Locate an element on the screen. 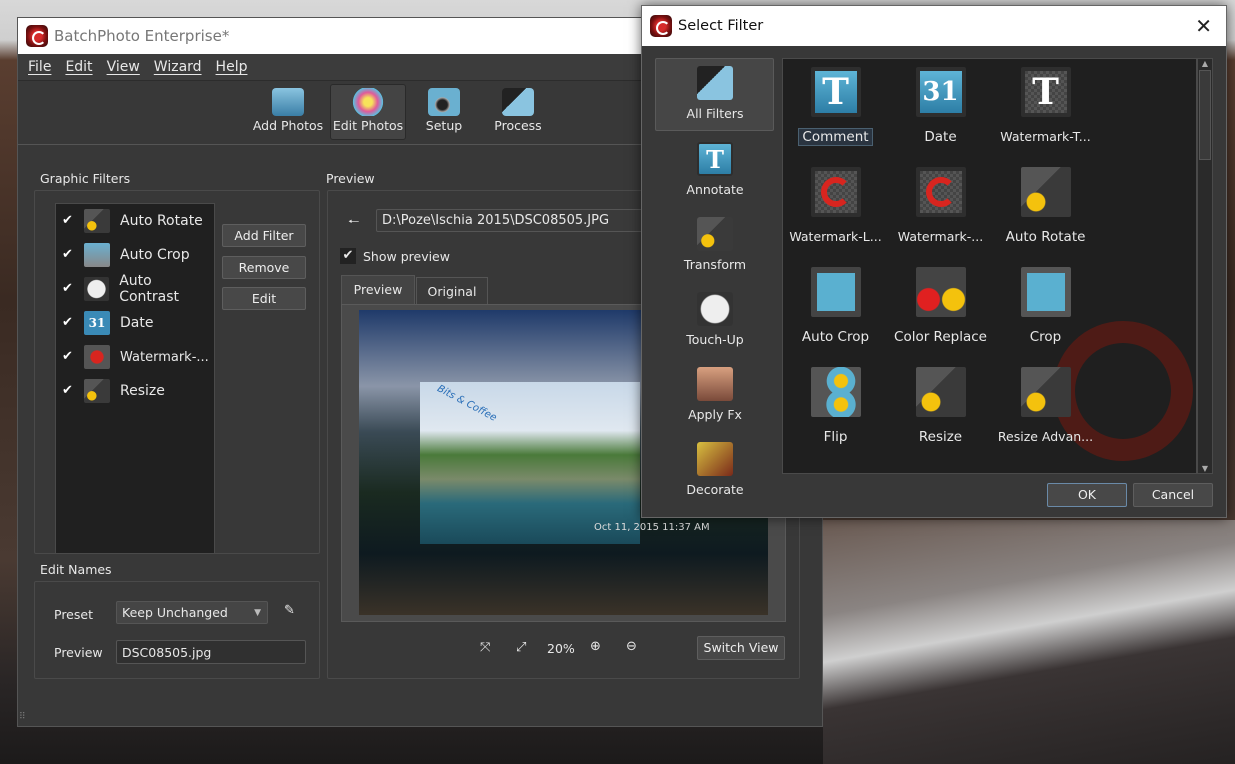 This screenshot has height=764, width=1235. setup-button: Setup is located at coordinates (444, 112).